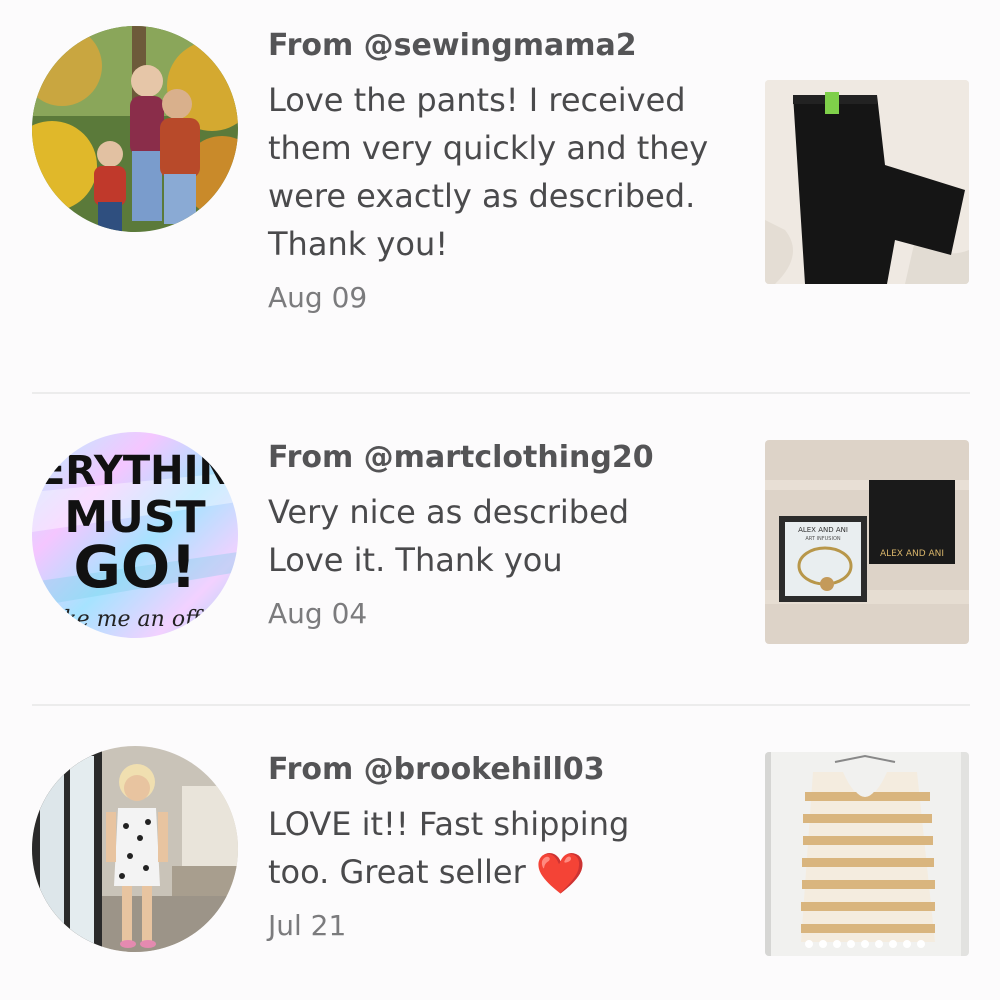 This screenshot has height=1000, width=1000. I want to click on black-pants-photo-icon, so click(867, 182).